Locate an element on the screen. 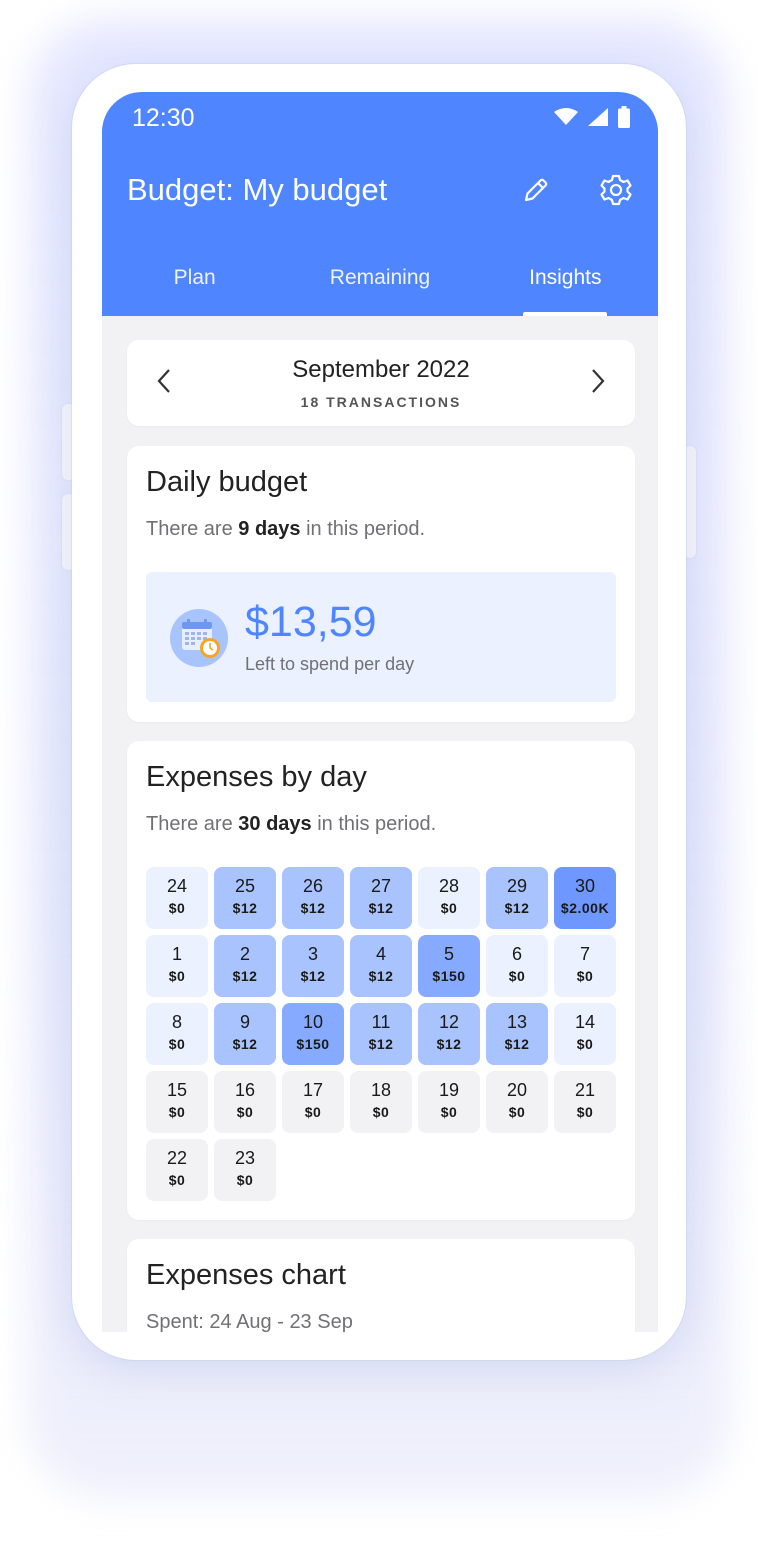  calendar-clock-icon is located at coordinates (199, 638).